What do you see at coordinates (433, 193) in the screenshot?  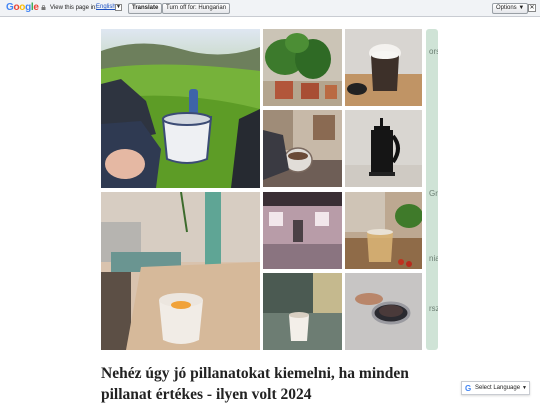 I see `map-label: Gr` at bounding box center [433, 193].